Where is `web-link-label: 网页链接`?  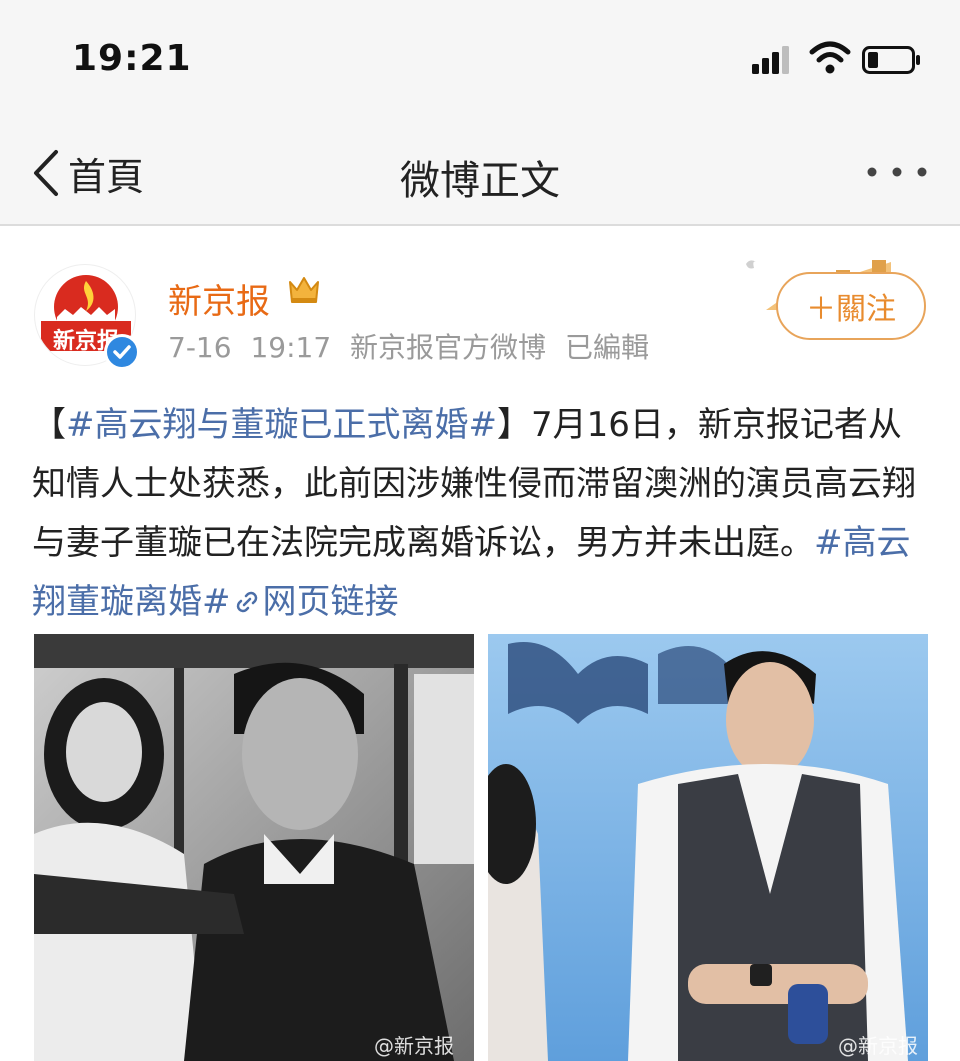 web-link-label: 网页链接 is located at coordinates (330, 602).